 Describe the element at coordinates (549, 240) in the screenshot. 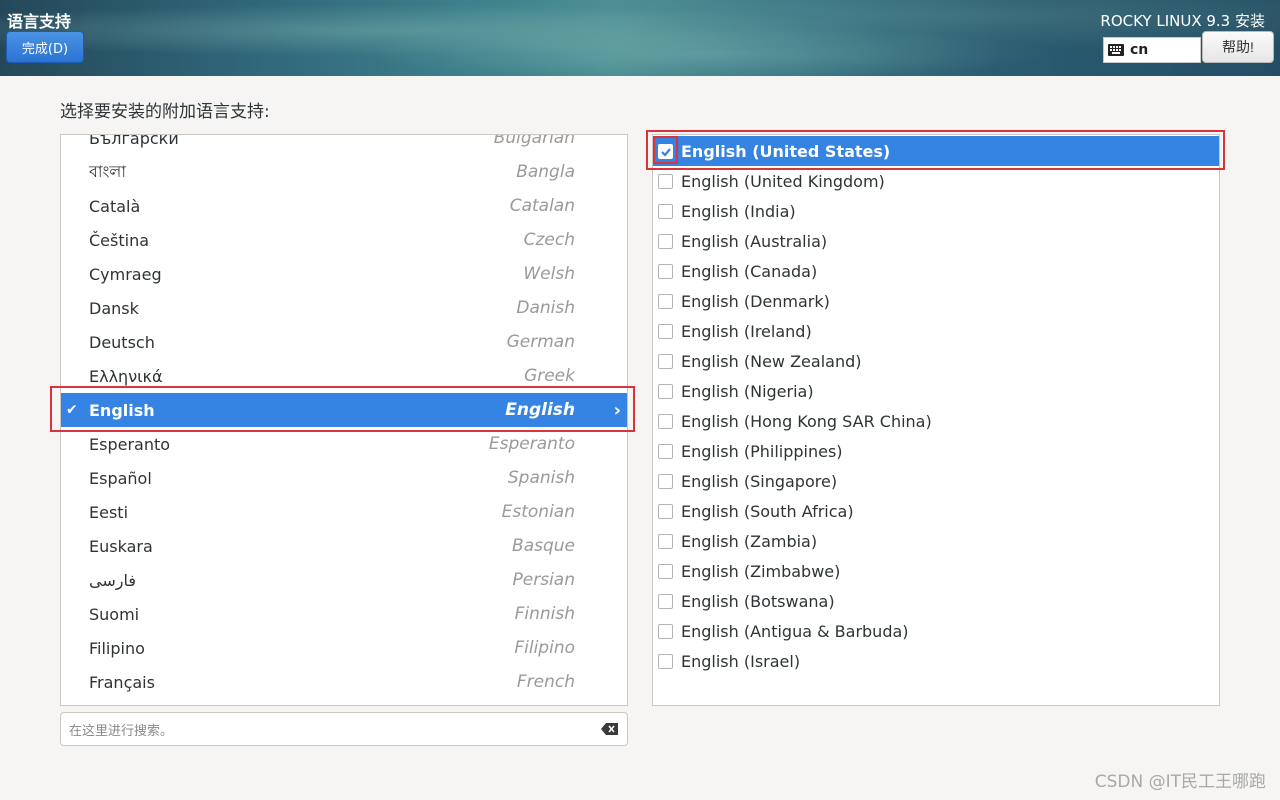

I see `language-english-name: Czech` at that location.